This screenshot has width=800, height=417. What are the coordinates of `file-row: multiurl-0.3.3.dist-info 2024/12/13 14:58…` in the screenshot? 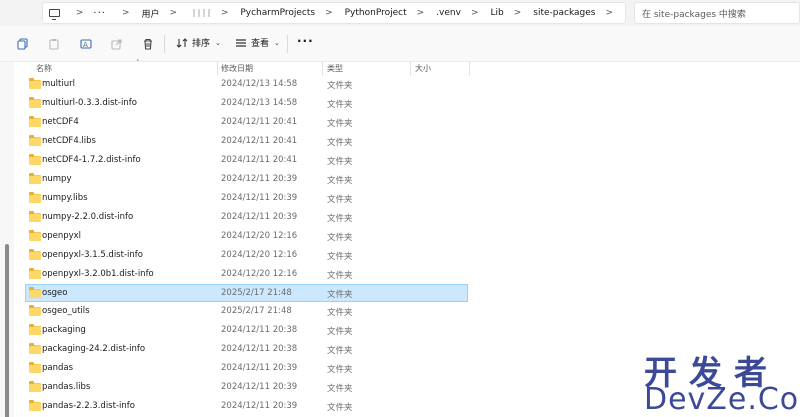 It's located at (246, 103).